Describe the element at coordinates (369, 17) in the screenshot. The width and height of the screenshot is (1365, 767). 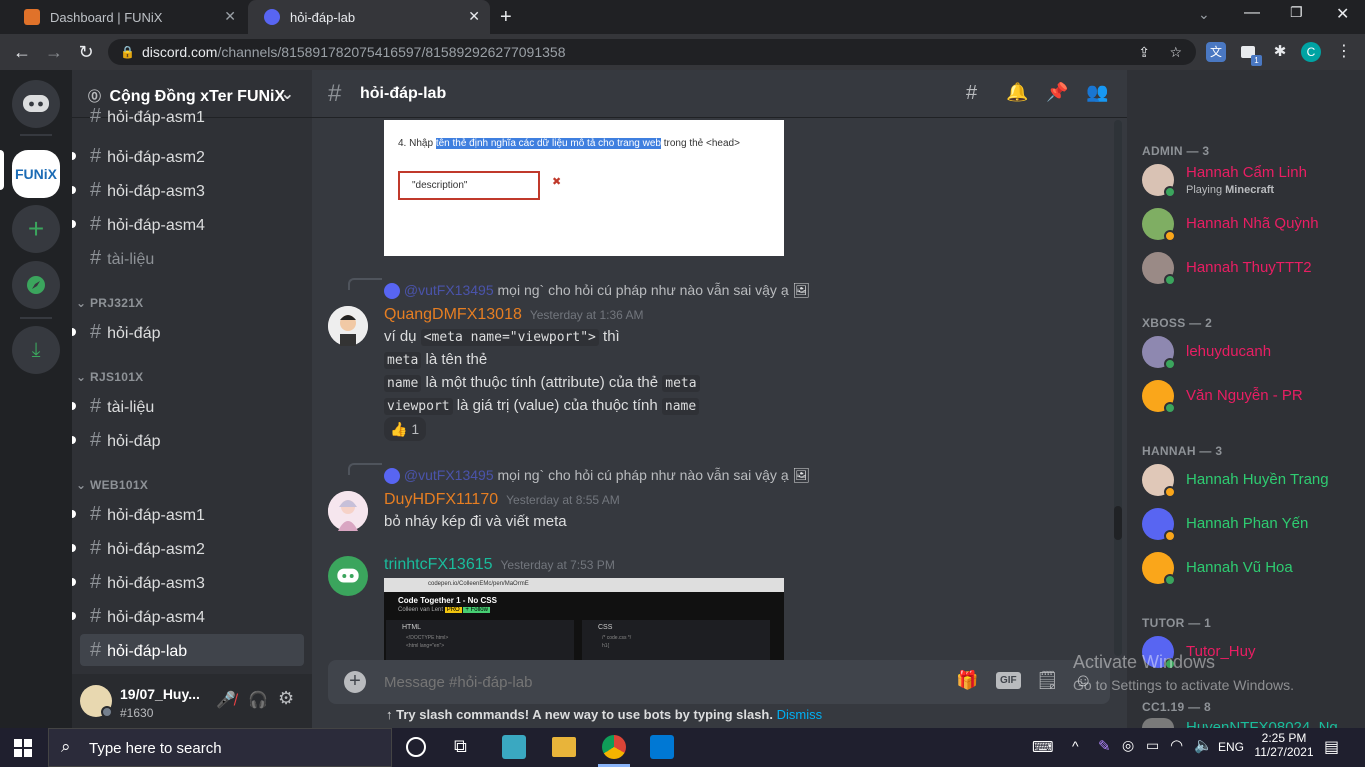
I see `tab-hoi-dap-lab: hỏi-đáp-lab ✕` at that location.